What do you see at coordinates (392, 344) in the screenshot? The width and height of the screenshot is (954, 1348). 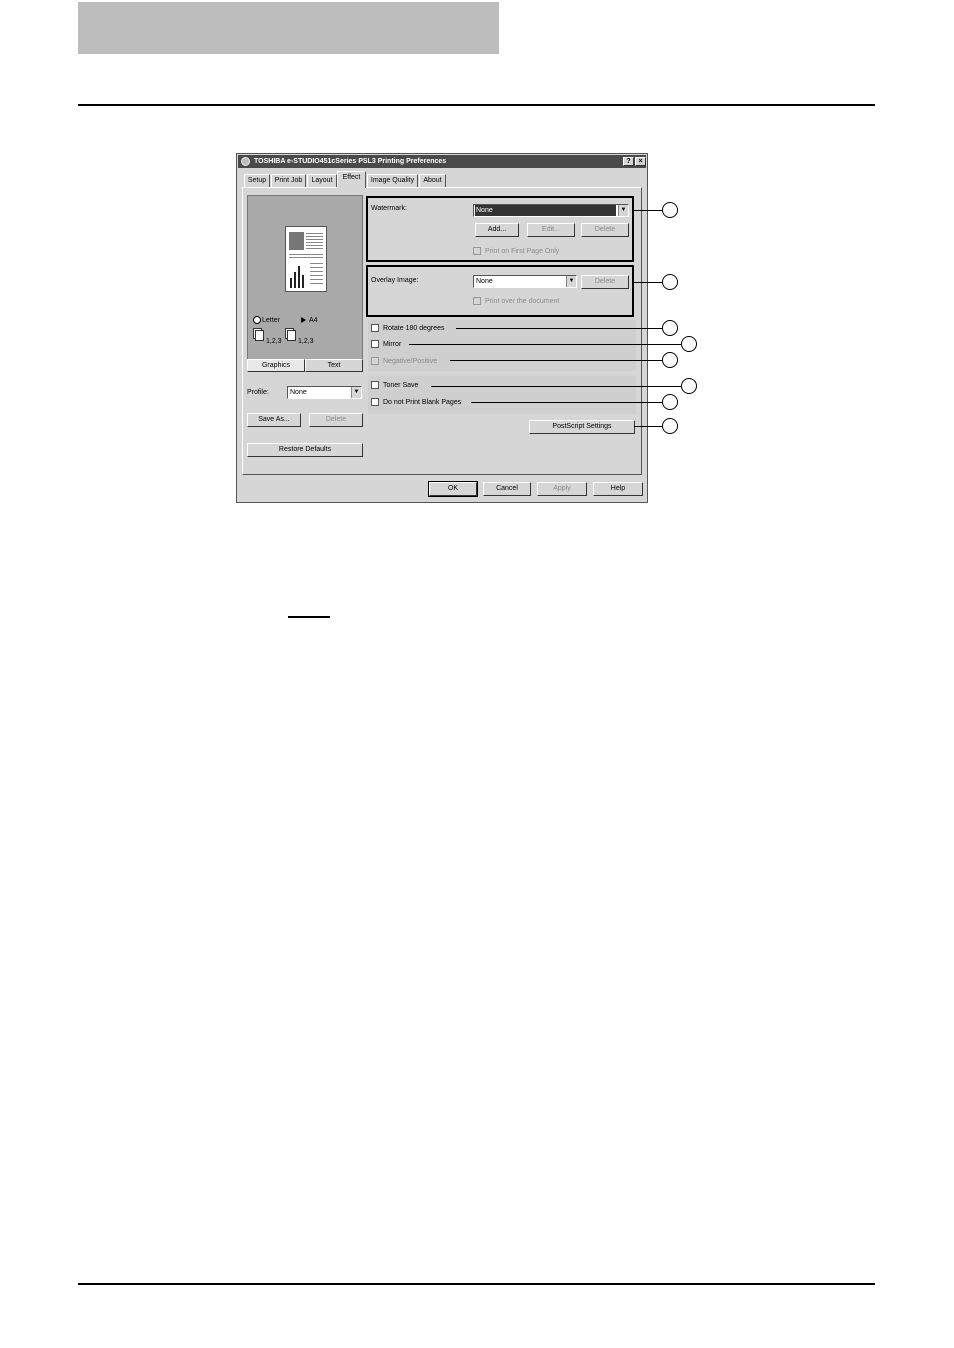 I see `mirror-label: Mirror` at bounding box center [392, 344].